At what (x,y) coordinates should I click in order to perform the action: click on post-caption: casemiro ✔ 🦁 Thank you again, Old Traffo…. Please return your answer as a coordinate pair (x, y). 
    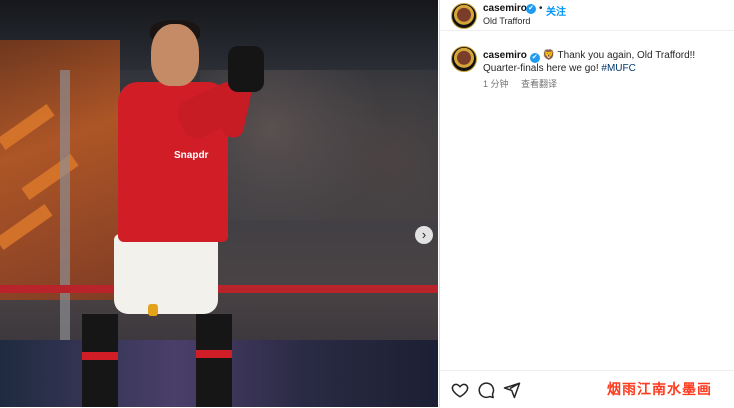
    Looking at the image, I should click on (608, 62).